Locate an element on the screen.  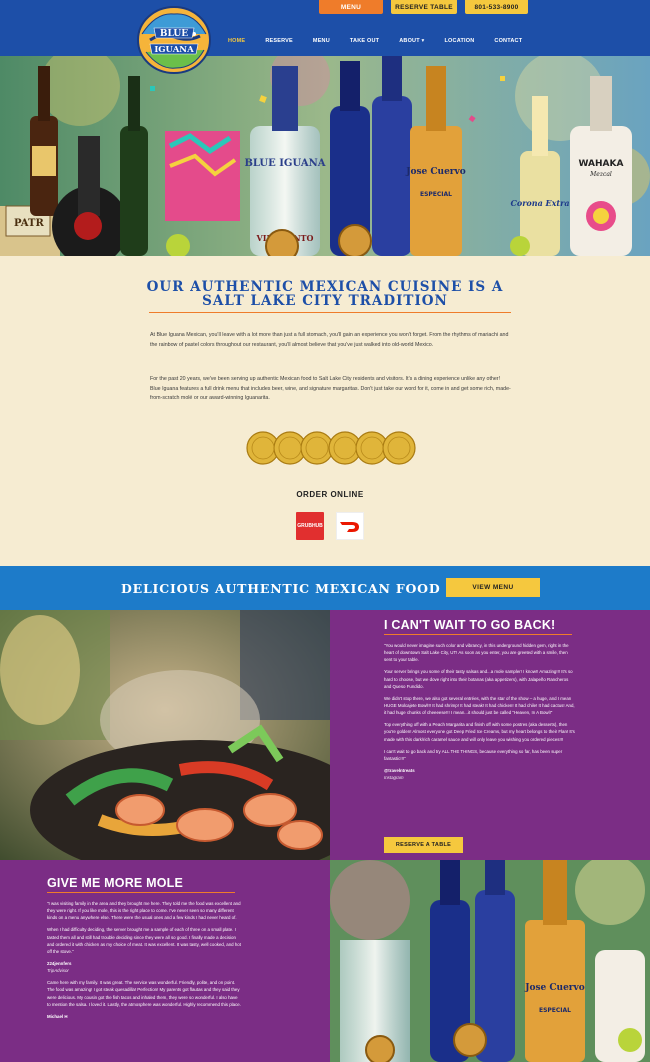
nav-about: ABOUT ▾ is located at coordinates (411, 41).